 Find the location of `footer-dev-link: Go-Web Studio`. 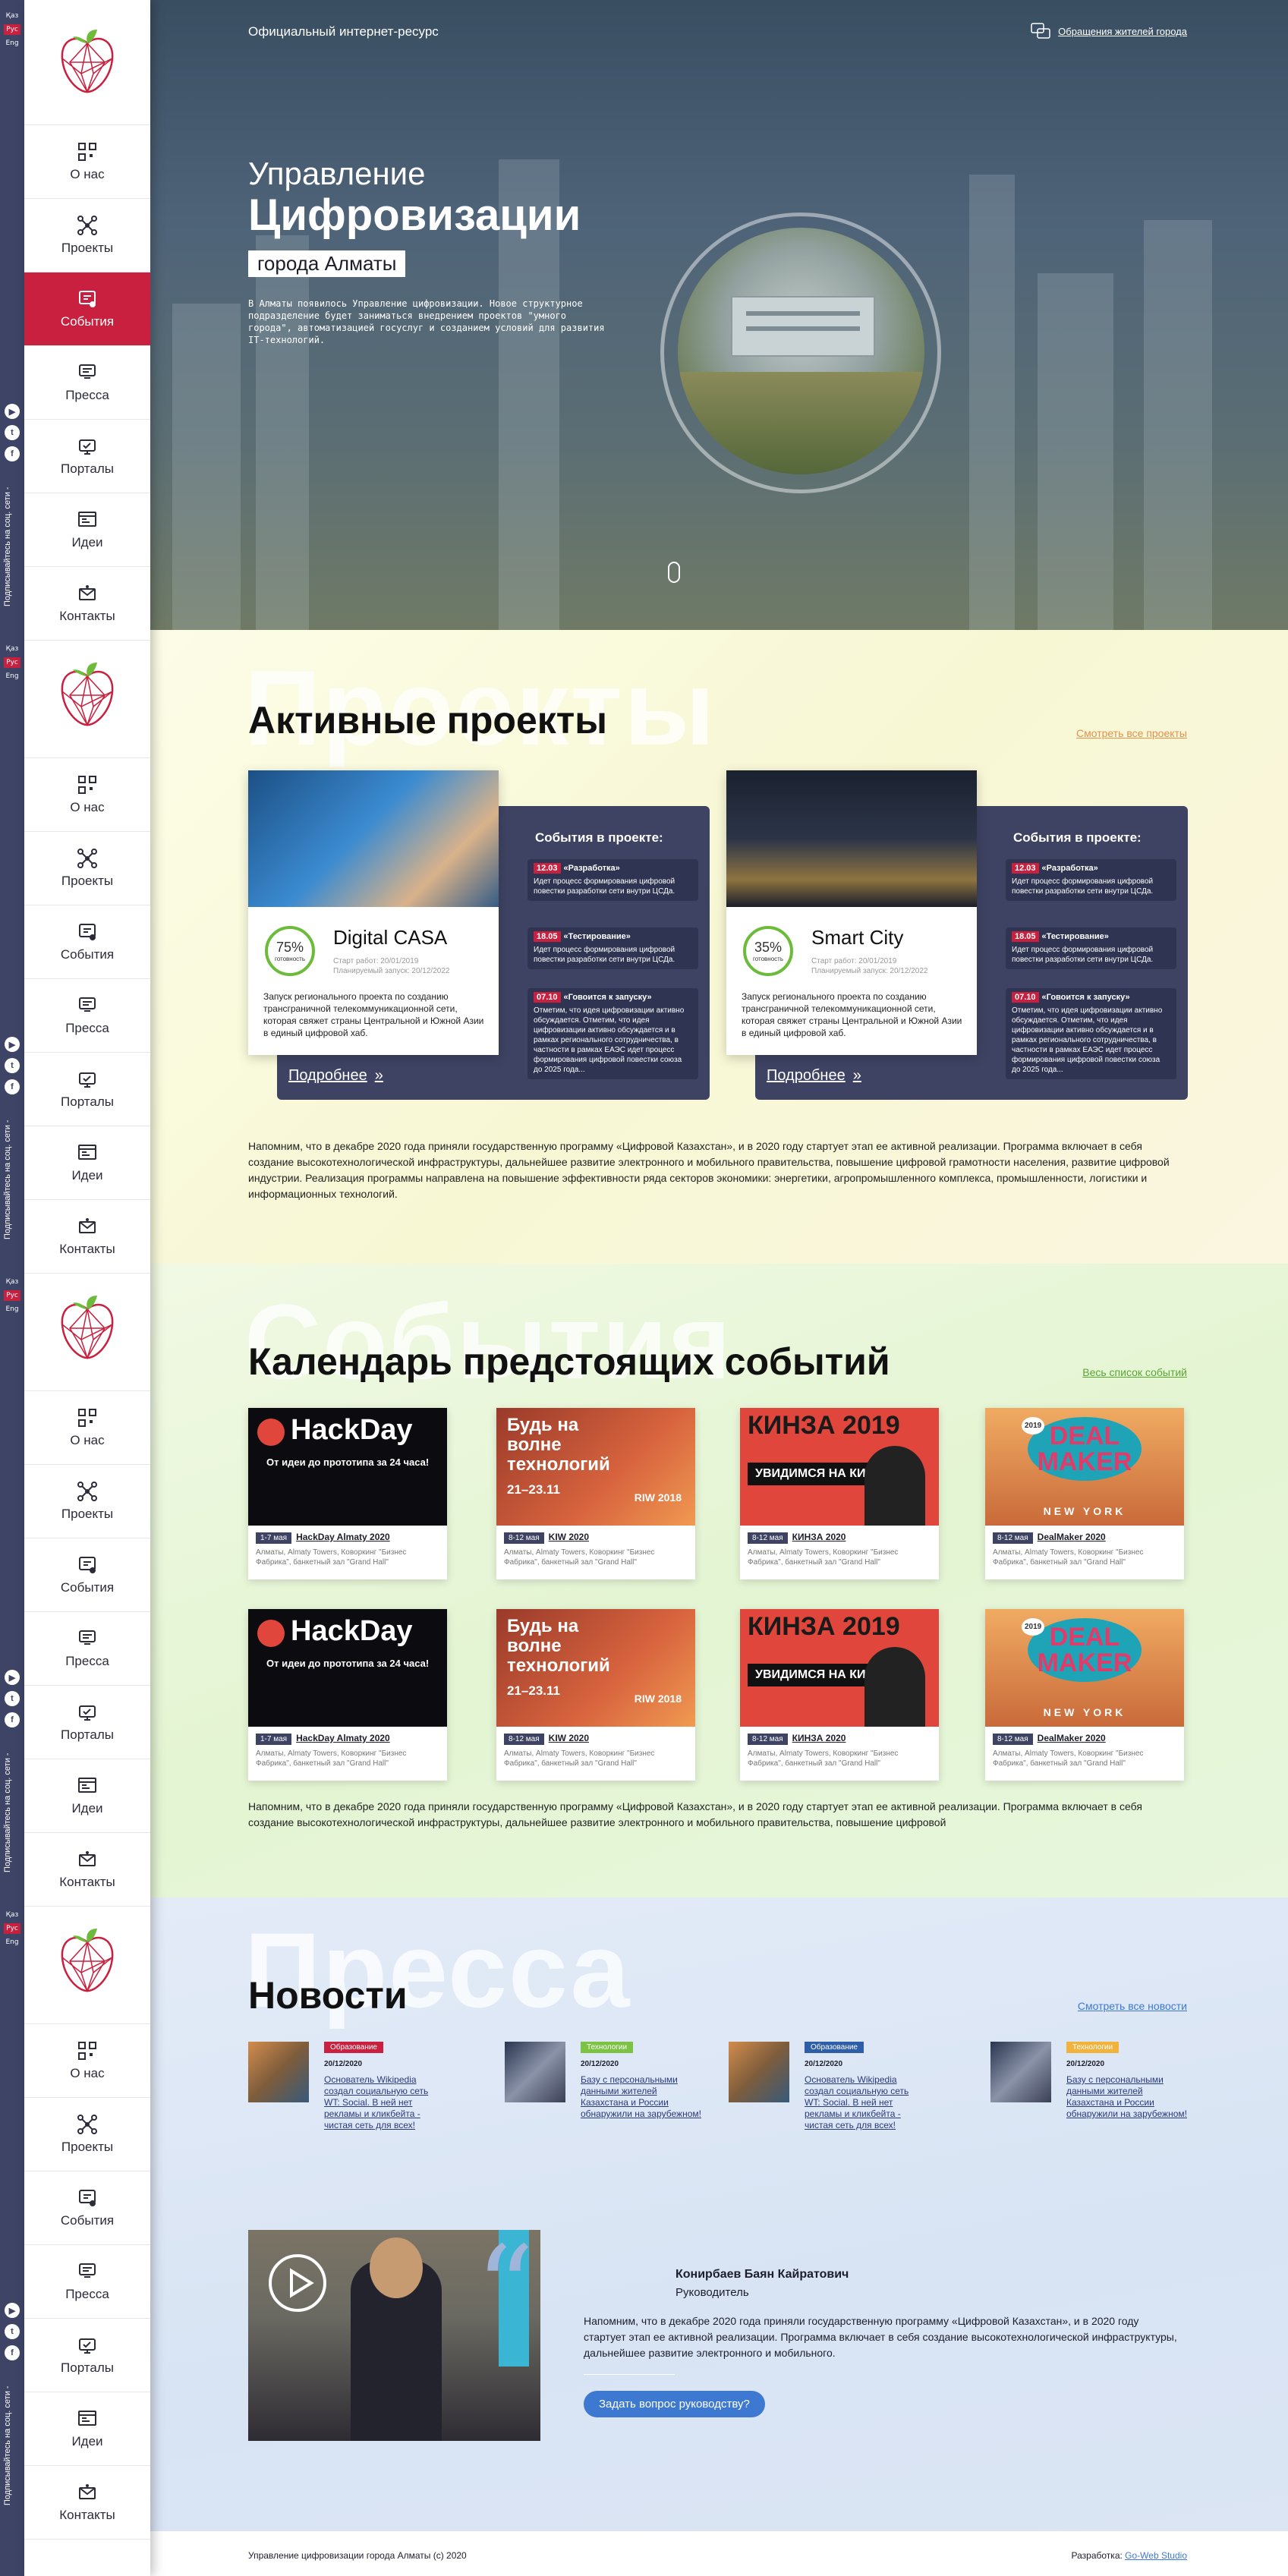

footer-dev-link: Go-Web Studio is located at coordinates (1156, 2555).